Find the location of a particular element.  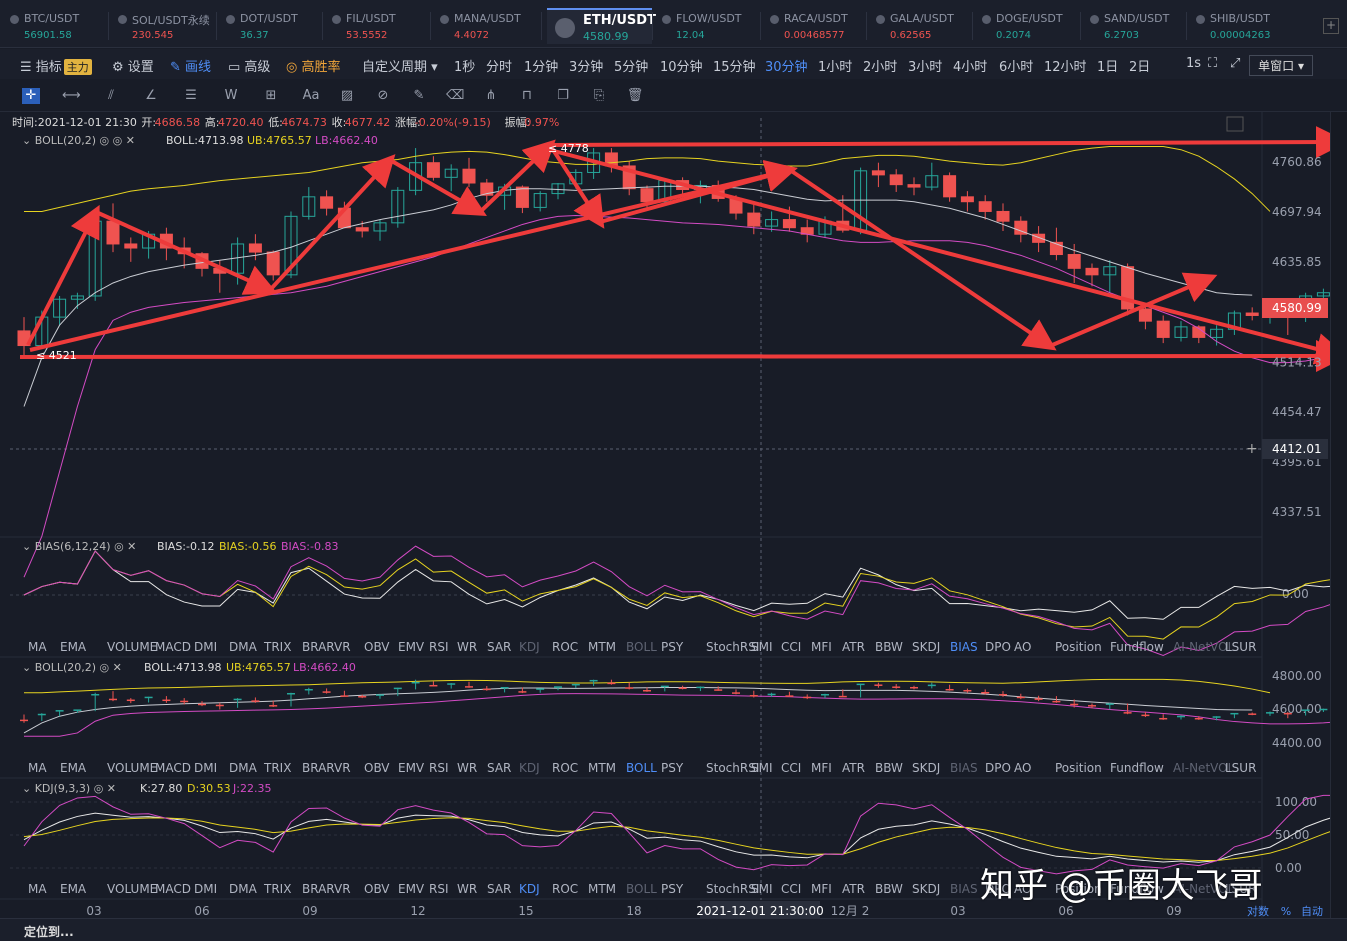

indicator-button: ☰ 指标 主力 is located at coordinates (56, 65).